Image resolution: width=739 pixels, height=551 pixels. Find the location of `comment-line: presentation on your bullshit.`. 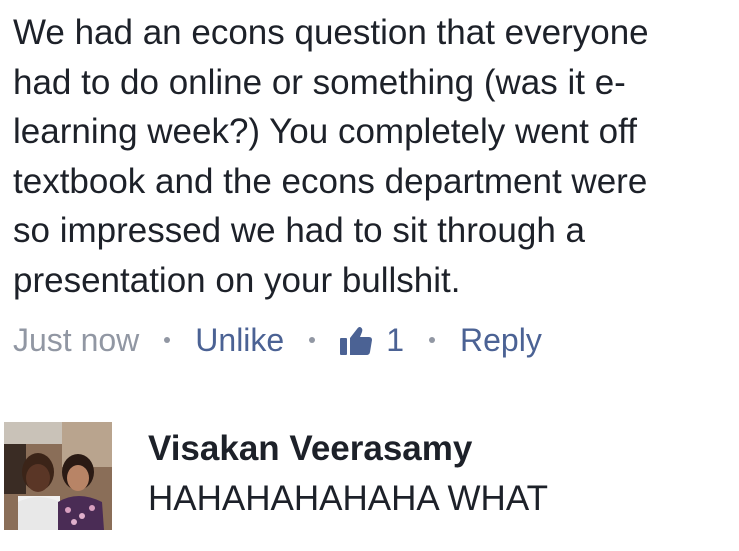

comment-line: presentation on your bullshit. is located at coordinates (237, 280).